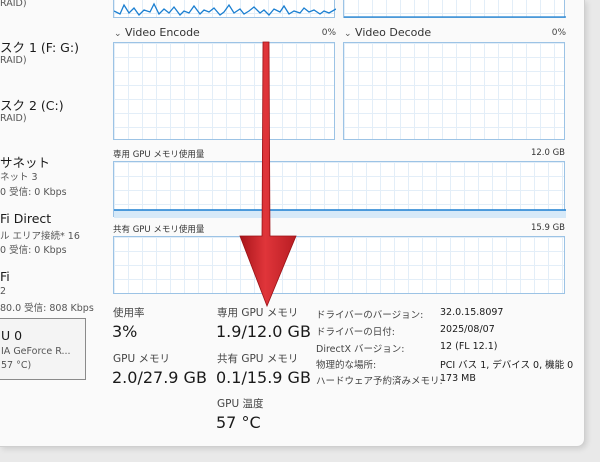 The height and width of the screenshot is (462, 600). What do you see at coordinates (32, 105) in the screenshot?
I see `sidebar-item-title: スク 2 (C:)` at bounding box center [32, 105].